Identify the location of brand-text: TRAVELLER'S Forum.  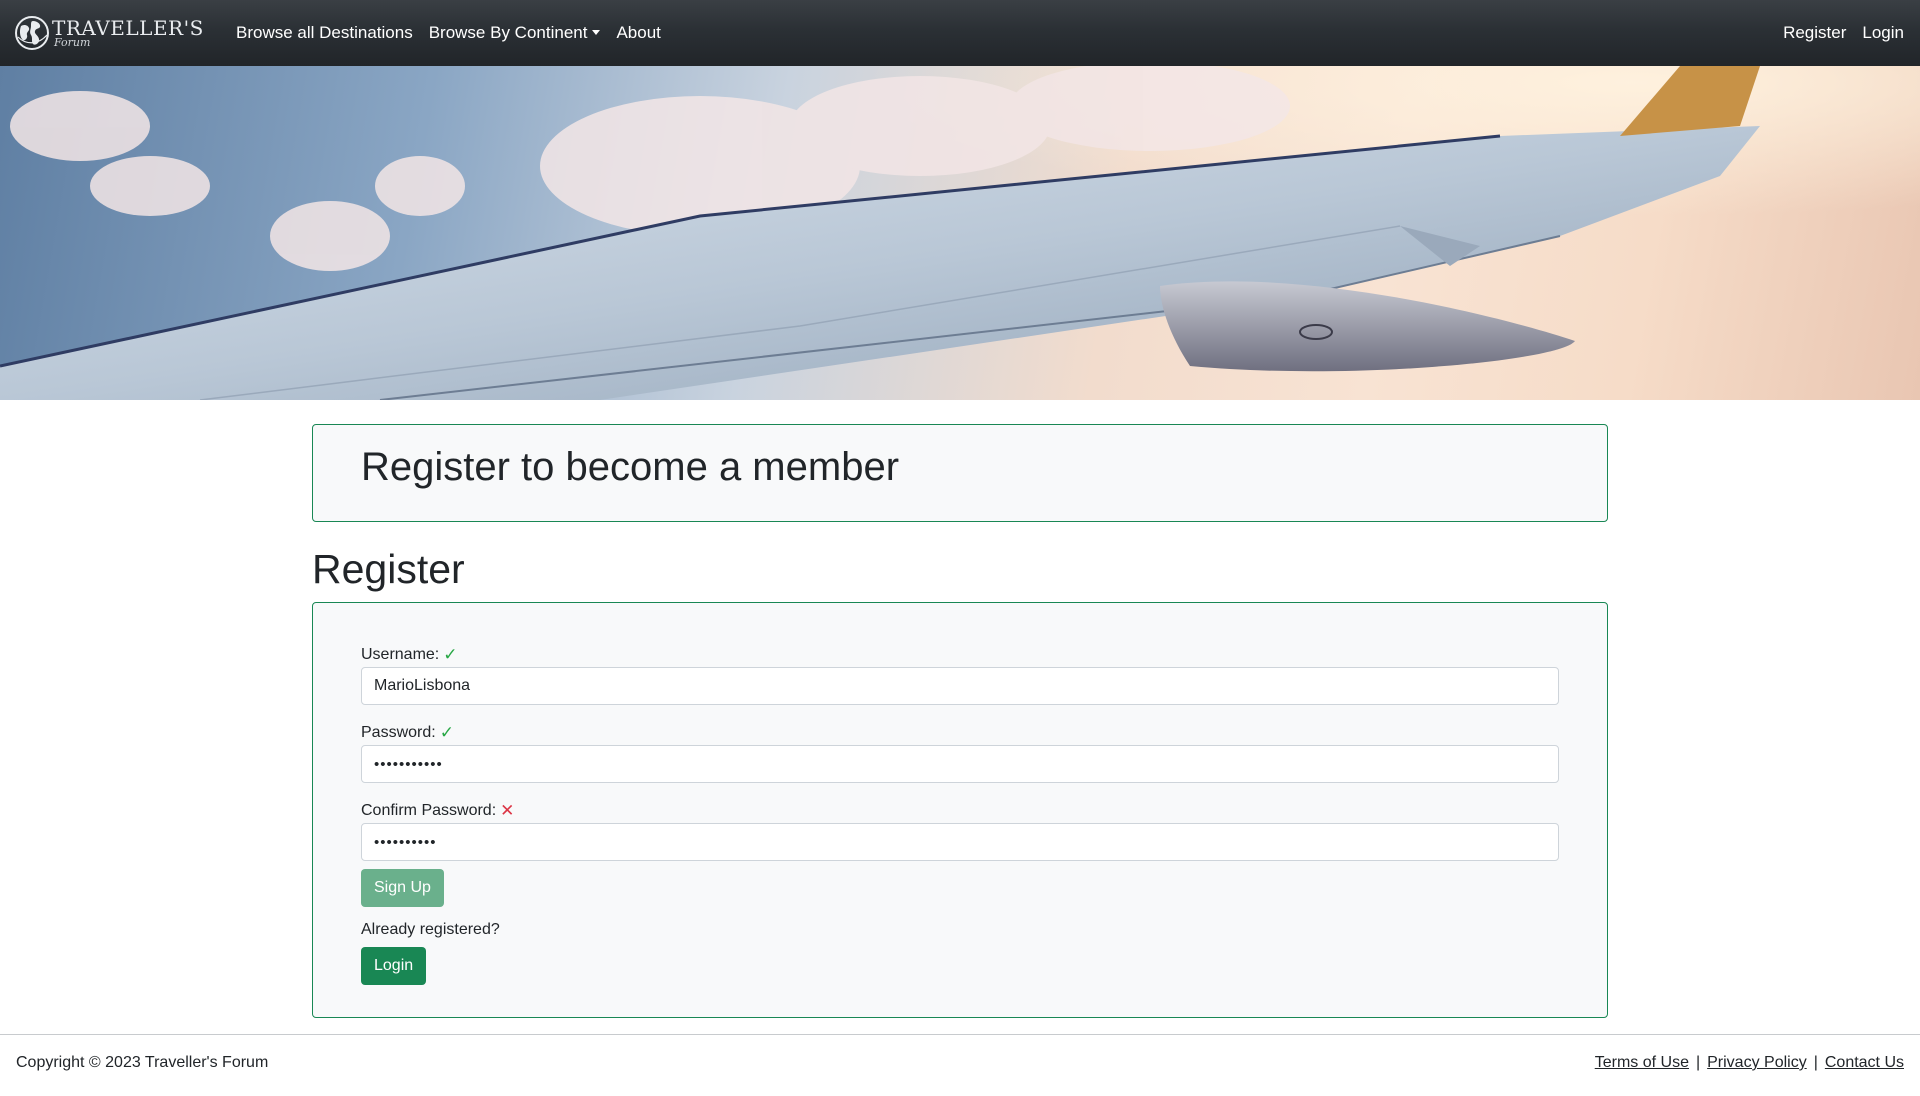
(128, 33).